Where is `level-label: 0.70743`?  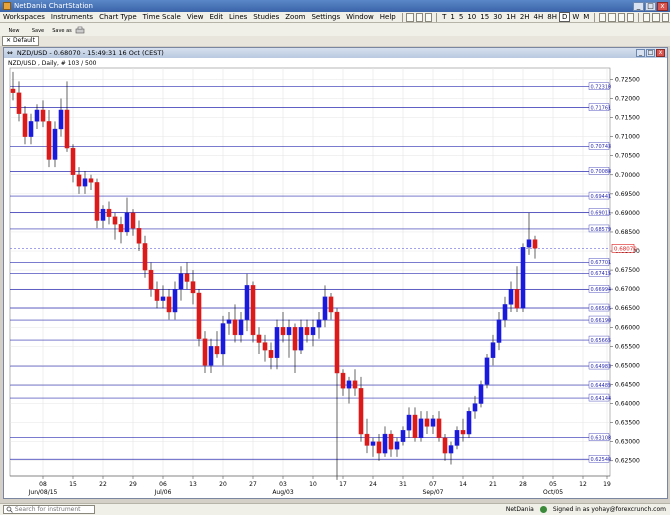 level-label: 0.70743 is located at coordinates (601, 147).